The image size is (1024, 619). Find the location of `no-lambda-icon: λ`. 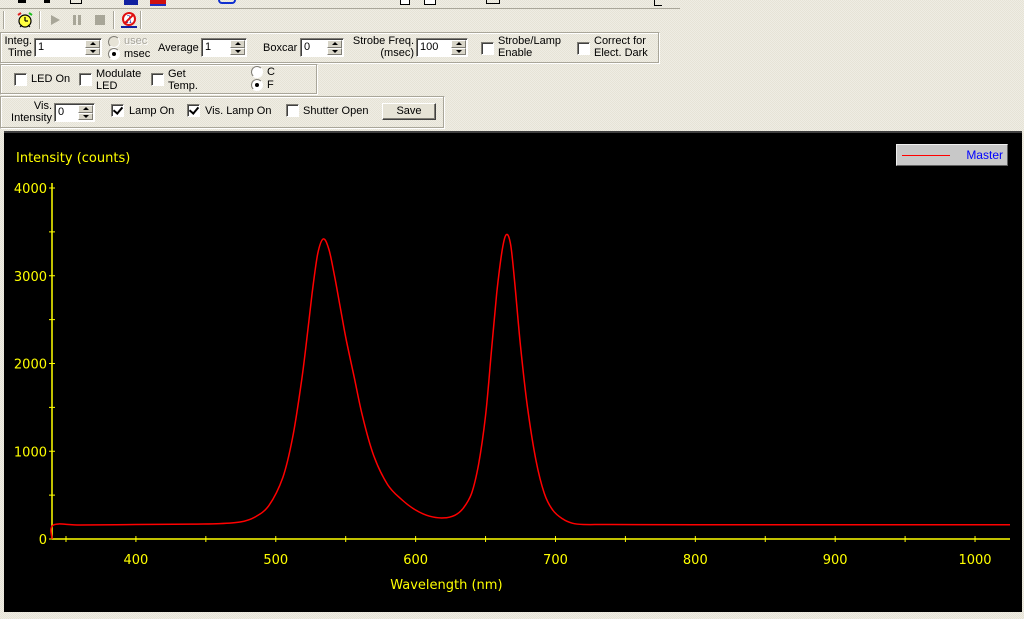

no-lambda-icon: λ is located at coordinates (129, 20).